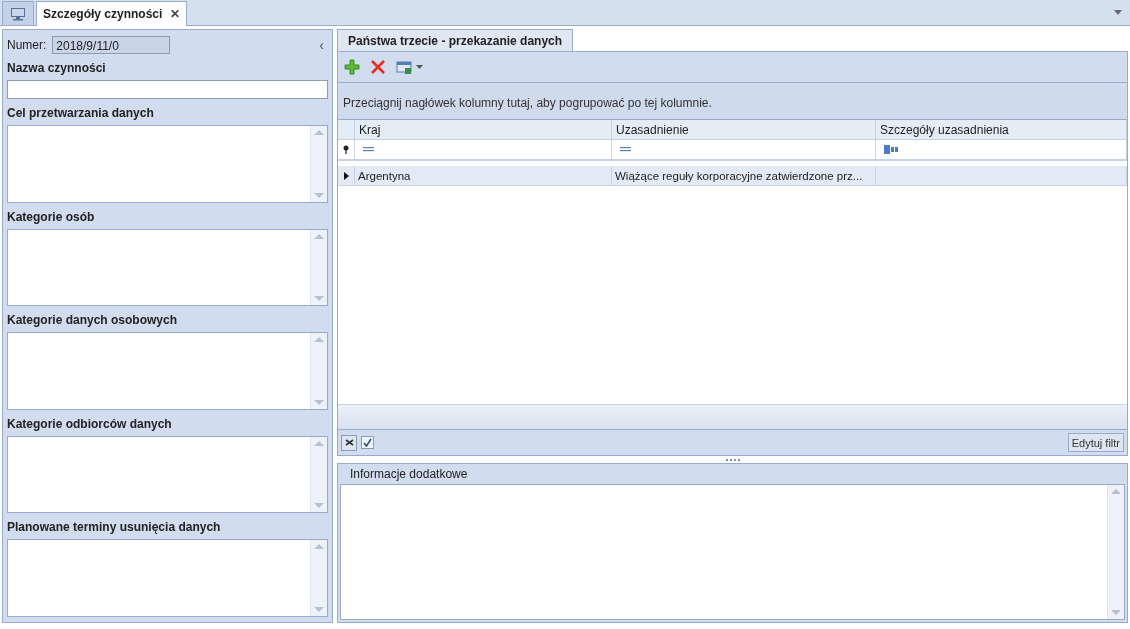 This screenshot has height=629, width=1130. I want to click on field-label: Kategorie osób, so click(51, 216).